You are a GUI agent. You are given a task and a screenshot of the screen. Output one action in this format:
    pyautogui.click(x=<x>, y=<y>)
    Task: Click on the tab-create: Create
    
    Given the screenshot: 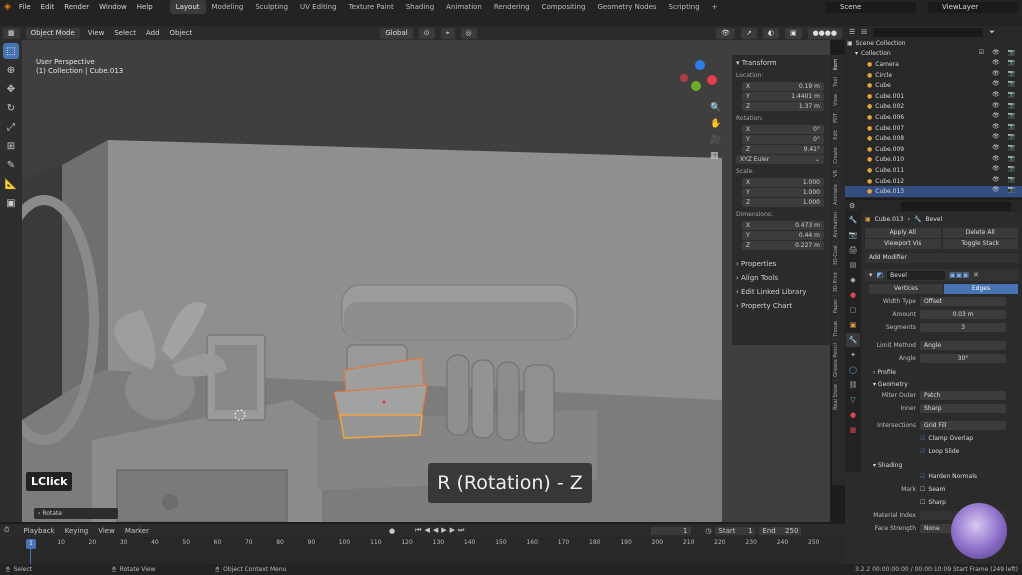 What is the action you would take?
    pyautogui.click(x=836, y=154)
    